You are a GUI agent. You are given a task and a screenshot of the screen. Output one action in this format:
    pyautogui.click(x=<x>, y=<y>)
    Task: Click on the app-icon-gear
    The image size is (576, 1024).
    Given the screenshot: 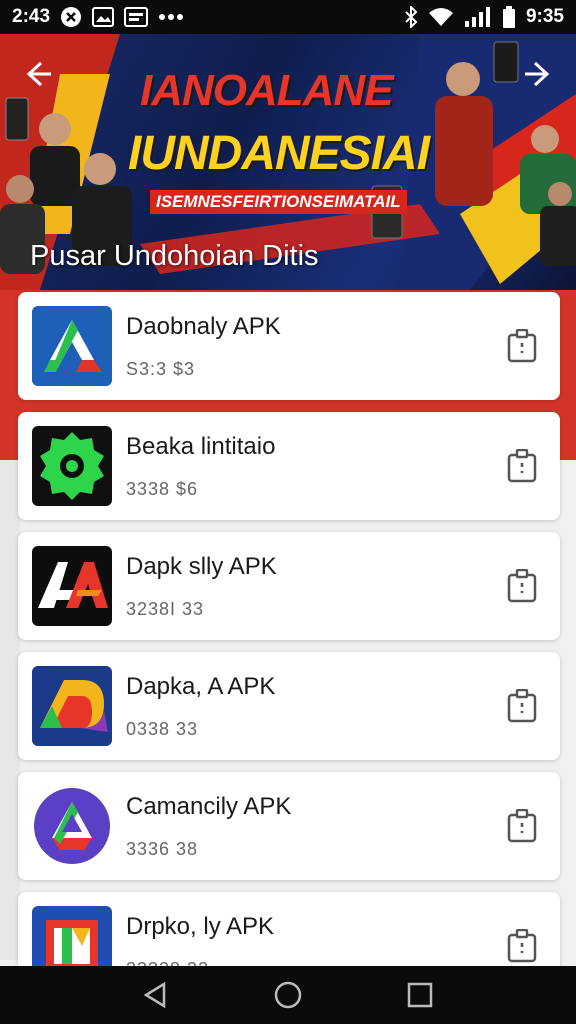 What is the action you would take?
    pyautogui.click(x=72, y=466)
    